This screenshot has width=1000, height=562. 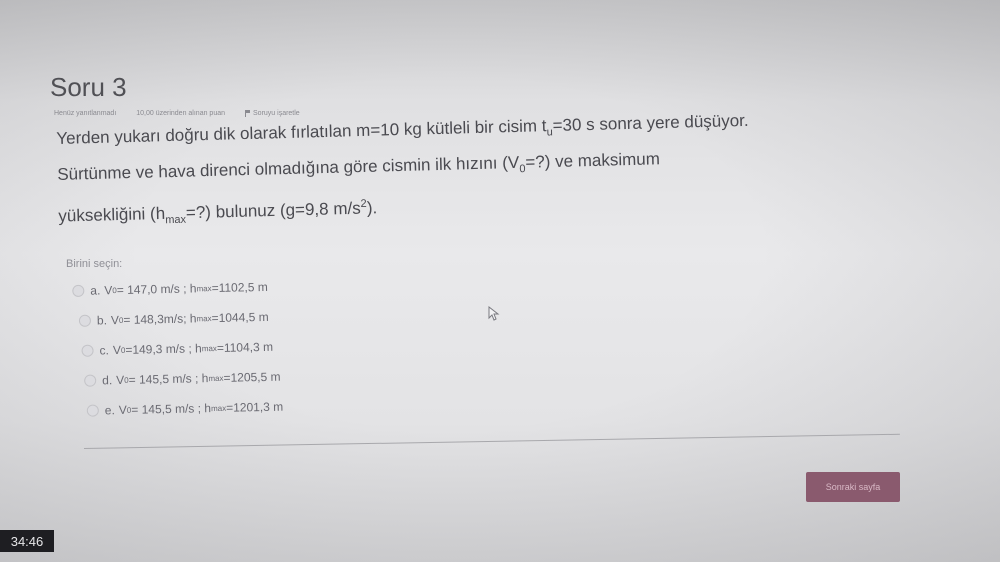 What do you see at coordinates (176, 289) in the screenshot?
I see `answer-option-a: a. V 0 = 147,0 m/s ; h max =1102,5 m` at bounding box center [176, 289].